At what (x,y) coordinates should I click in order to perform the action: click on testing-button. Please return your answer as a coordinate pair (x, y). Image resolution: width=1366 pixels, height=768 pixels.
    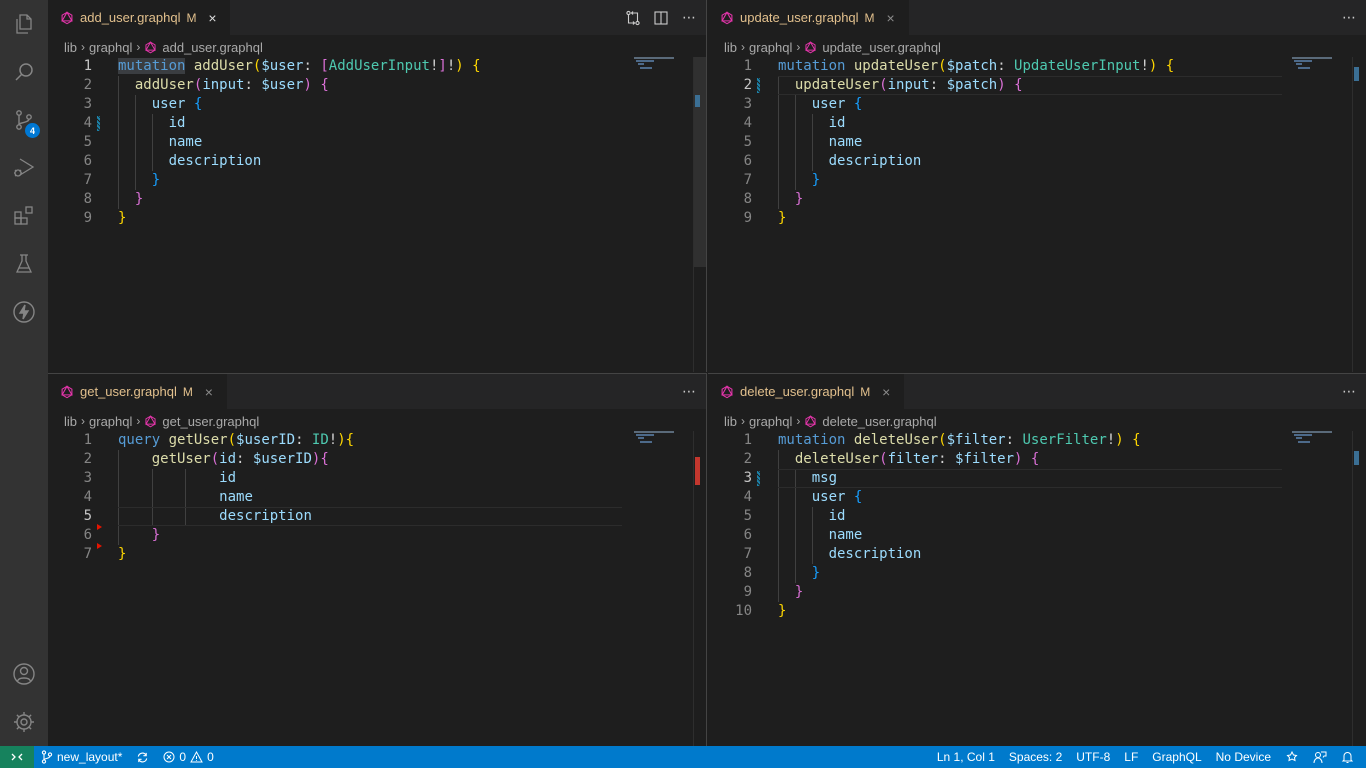
    Looking at the image, I should click on (24, 264).